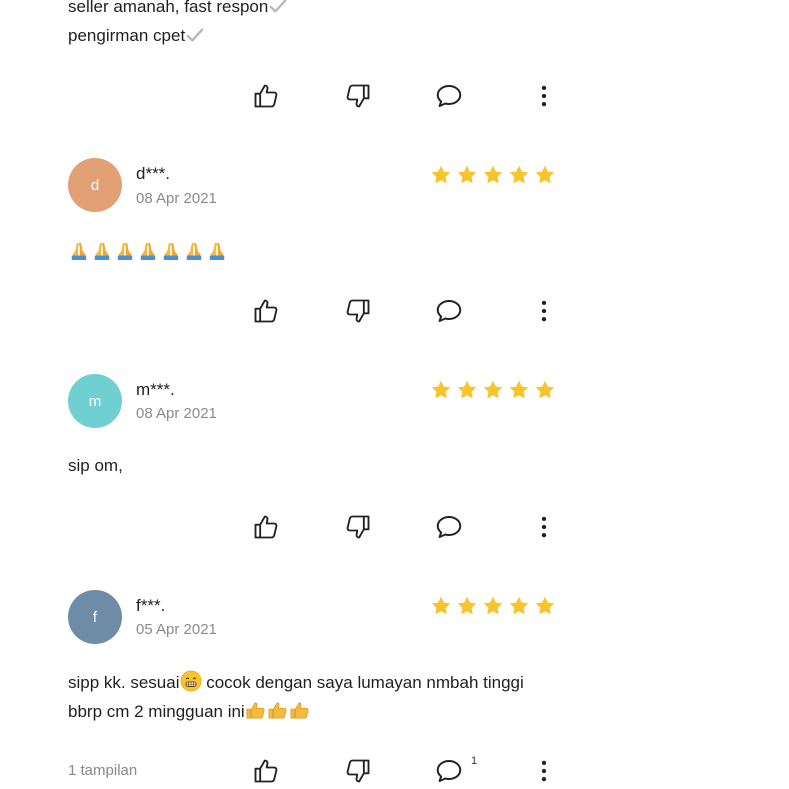  Describe the element at coordinates (150, 606) in the screenshot. I see `reviewer-name: f***.` at that location.